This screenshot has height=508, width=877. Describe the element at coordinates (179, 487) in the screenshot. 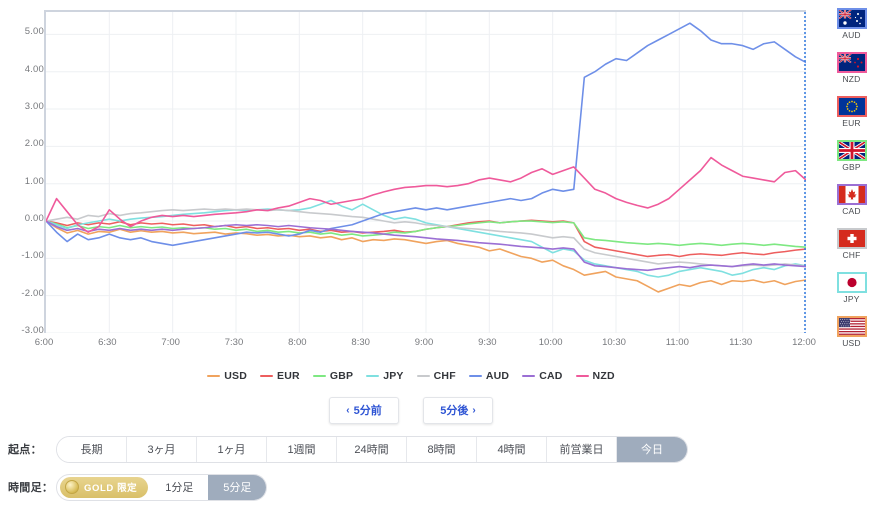

I see `timeframe-option-0: 1分足` at that location.